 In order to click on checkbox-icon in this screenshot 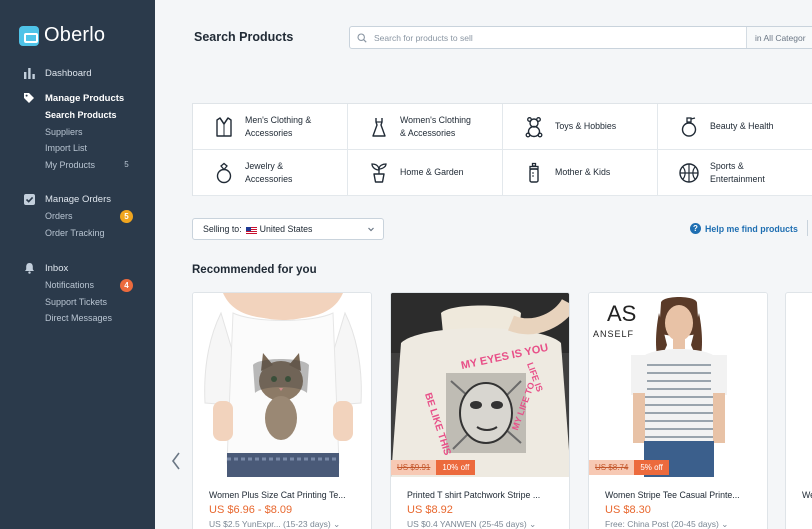, I will do `click(29, 199)`.